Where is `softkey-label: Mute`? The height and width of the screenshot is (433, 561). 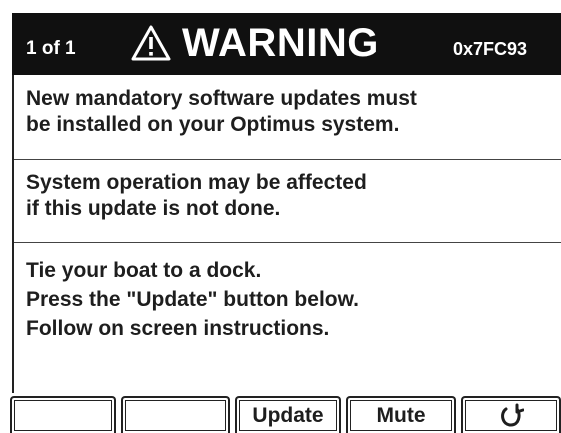
softkey-label: Mute is located at coordinates (401, 415).